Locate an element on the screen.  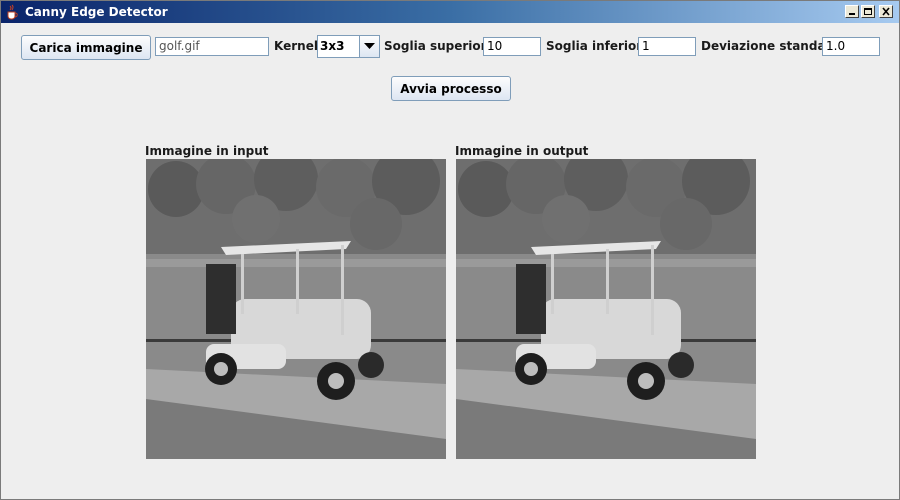
close-button is located at coordinates (886, 11).